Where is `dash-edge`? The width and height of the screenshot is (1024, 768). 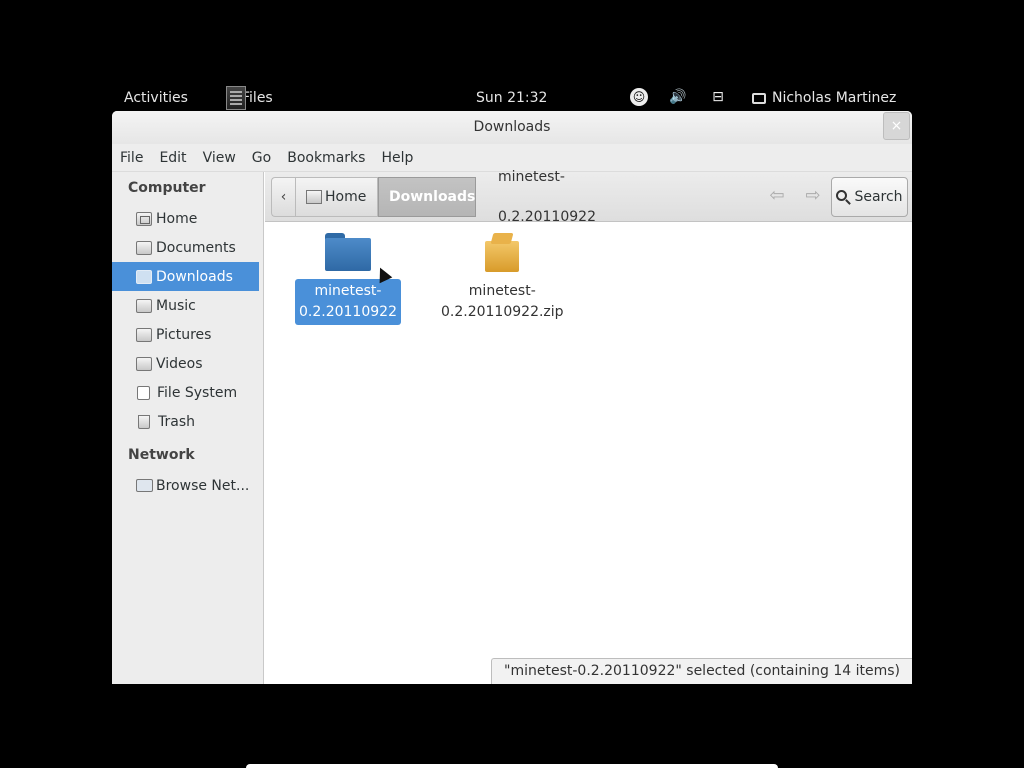
dash-edge is located at coordinates (512, 766).